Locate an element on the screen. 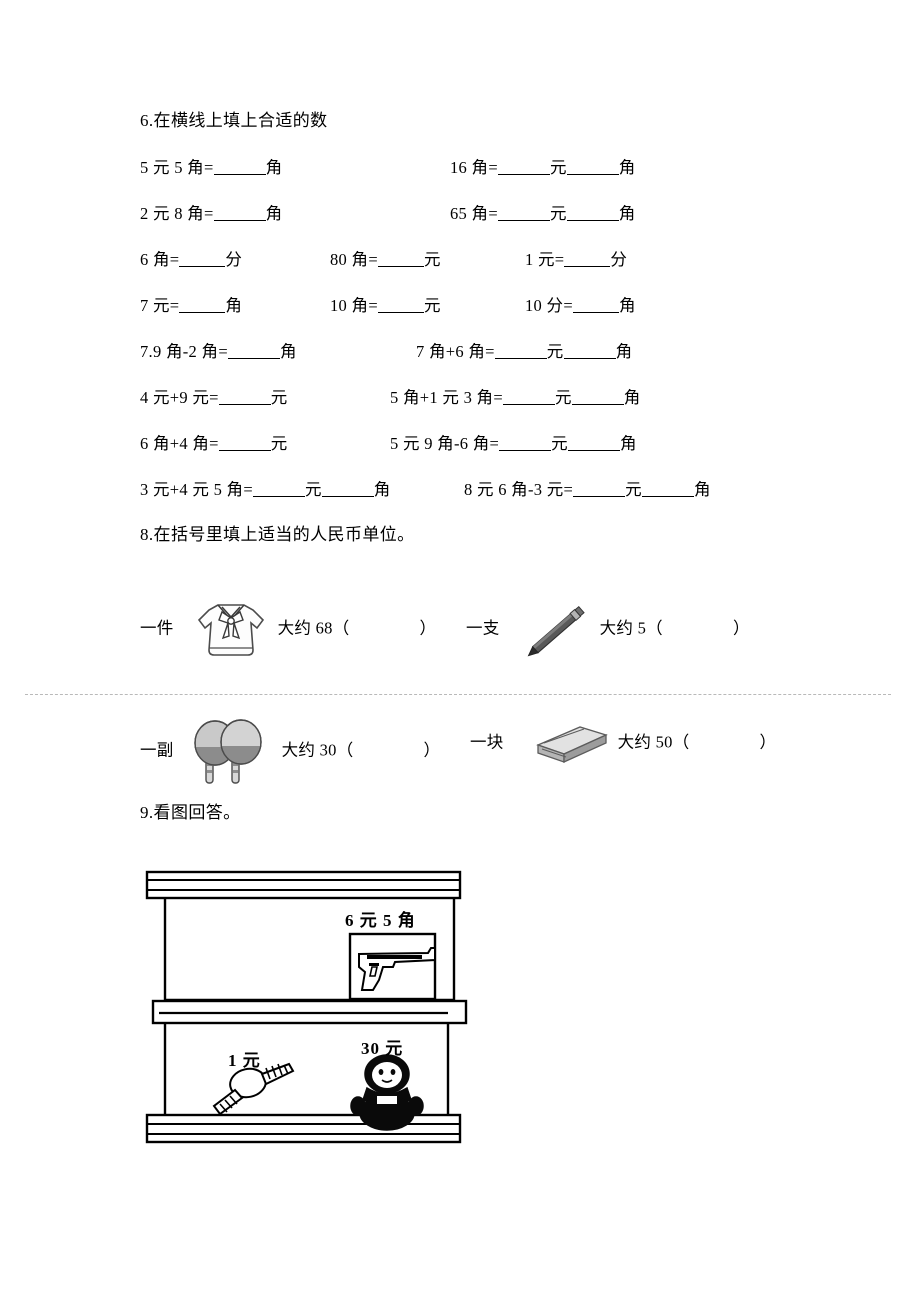 This screenshot has height=1302, width=920. exercise-item: 2 元 8 角= 角 is located at coordinates (211, 214).